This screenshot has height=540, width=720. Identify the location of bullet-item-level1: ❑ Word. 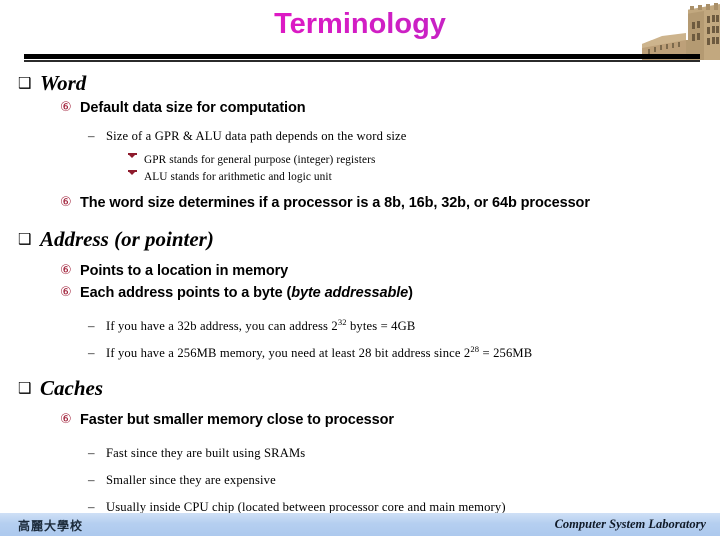
(369, 83).